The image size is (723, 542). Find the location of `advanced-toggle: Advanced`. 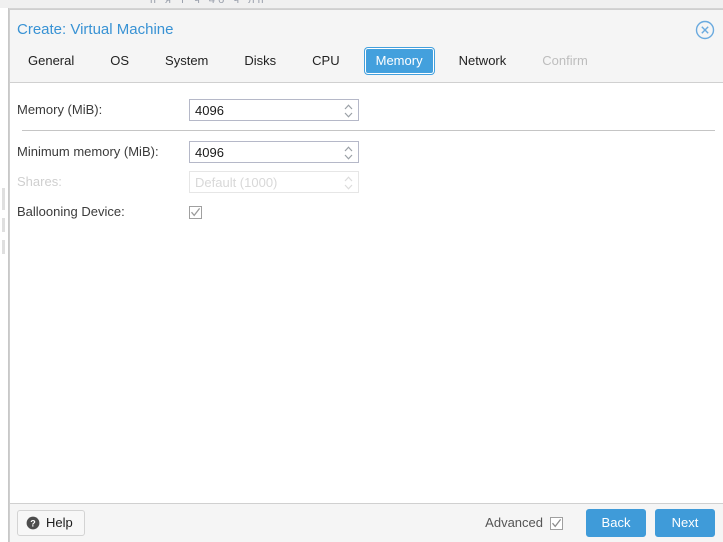

advanced-toggle: Advanced is located at coordinates (524, 523).